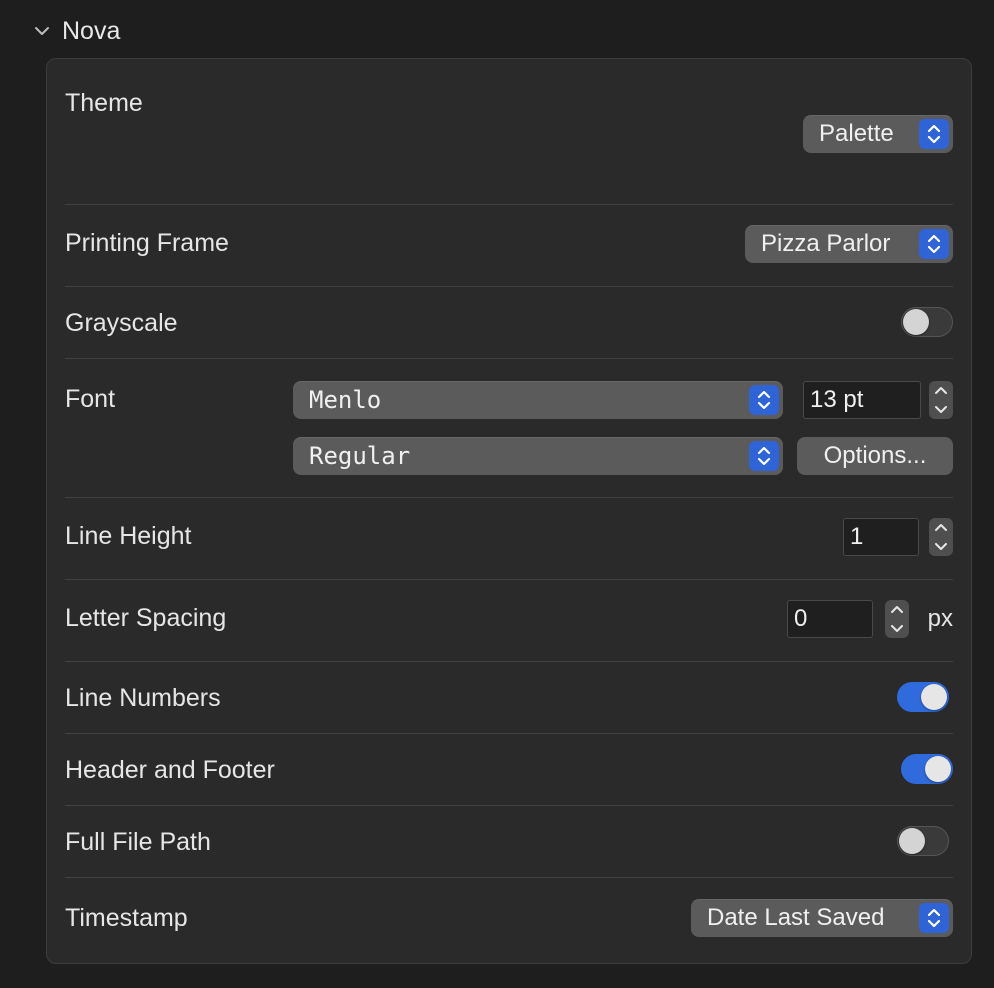 The width and height of the screenshot is (994, 988). Describe the element at coordinates (862, 400) in the screenshot. I see `font-size-field: 13 pt` at that location.